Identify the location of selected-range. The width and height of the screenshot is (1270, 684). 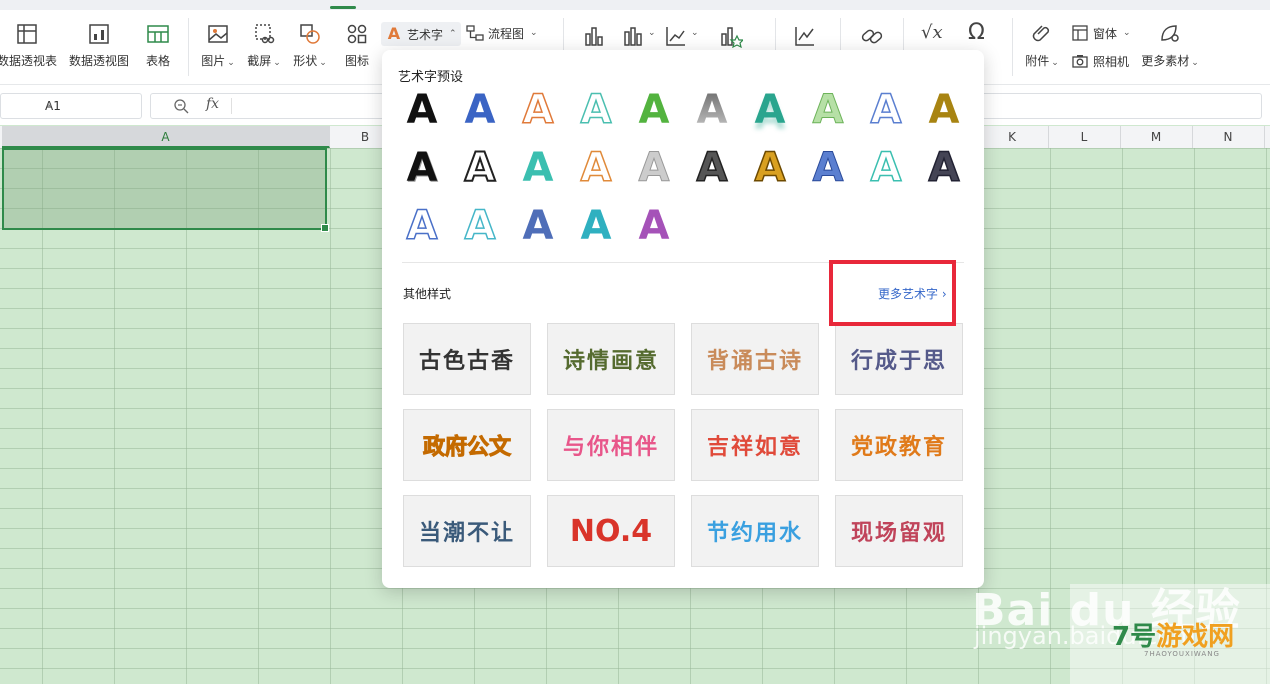
(165, 190).